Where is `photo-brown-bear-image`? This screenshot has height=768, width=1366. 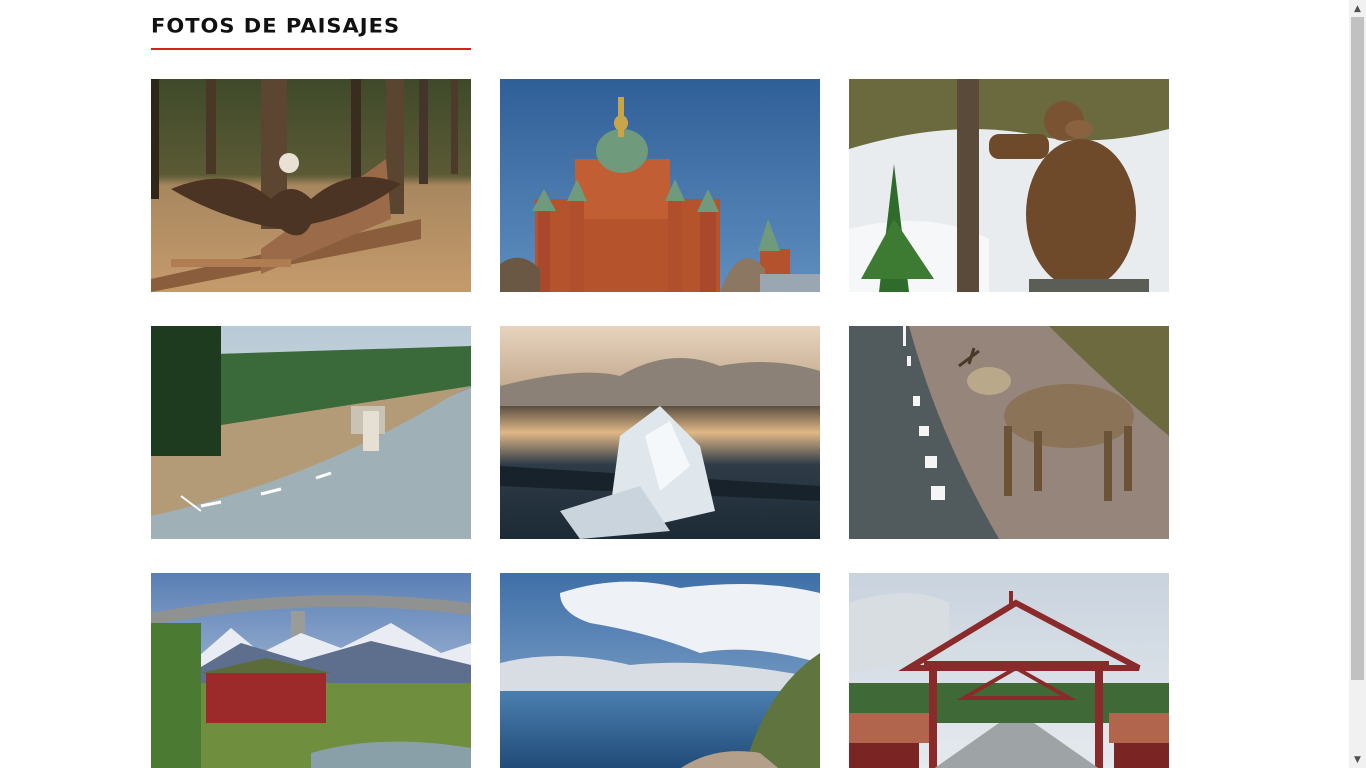
photo-brown-bear-image is located at coordinates (1009, 185).